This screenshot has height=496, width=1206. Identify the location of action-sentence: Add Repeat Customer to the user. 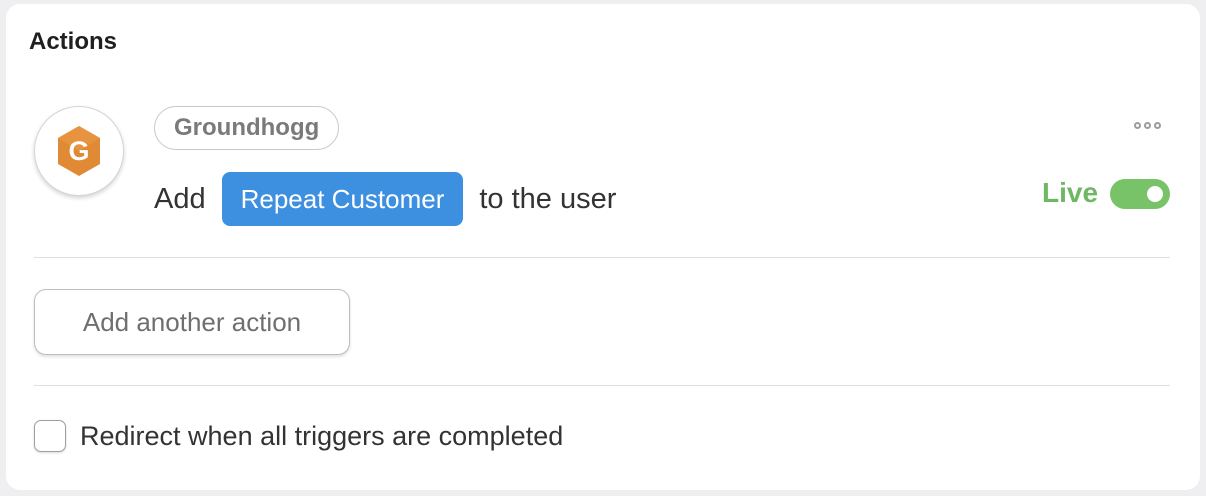
(385, 199).